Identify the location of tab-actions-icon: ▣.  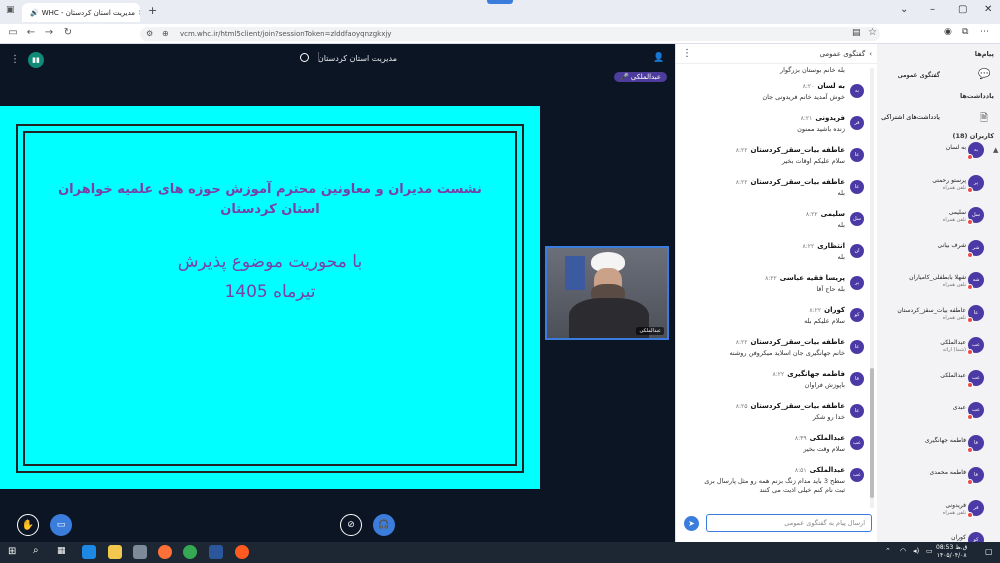
(10, 10).